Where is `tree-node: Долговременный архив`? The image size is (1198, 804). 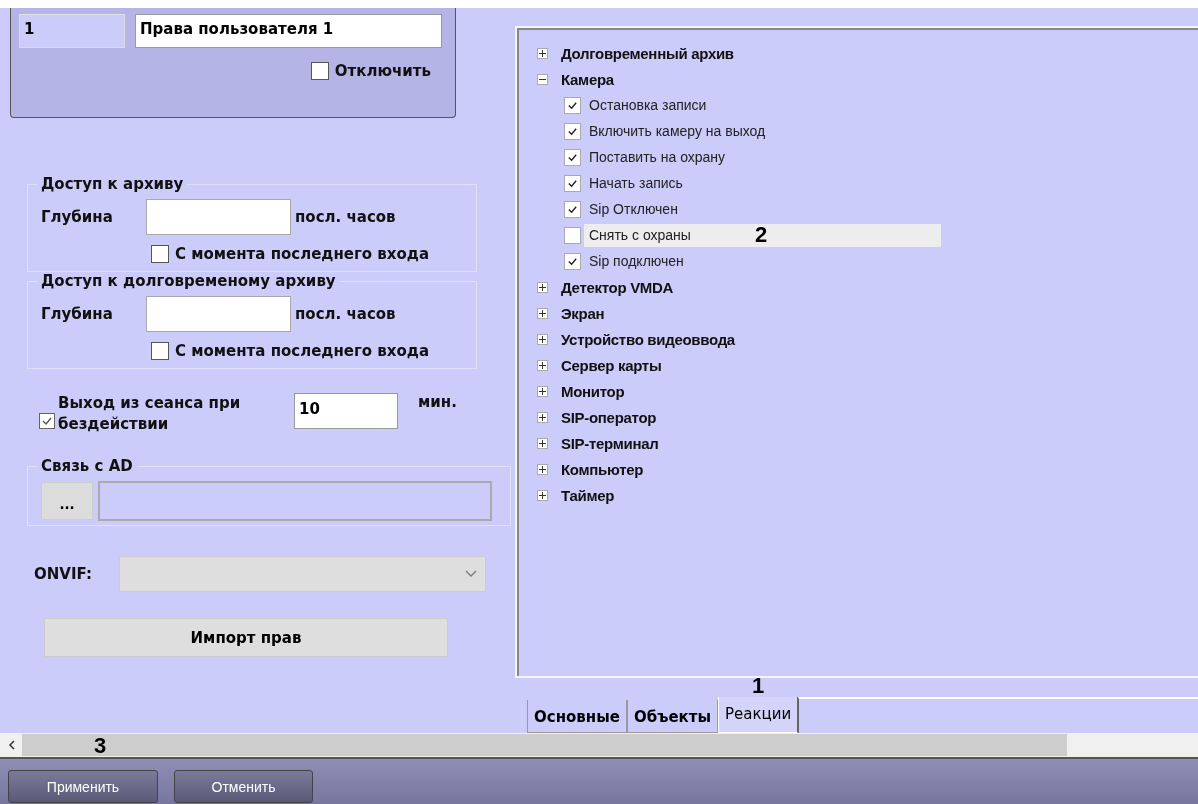 tree-node: Долговременный архив is located at coordinates (647, 53).